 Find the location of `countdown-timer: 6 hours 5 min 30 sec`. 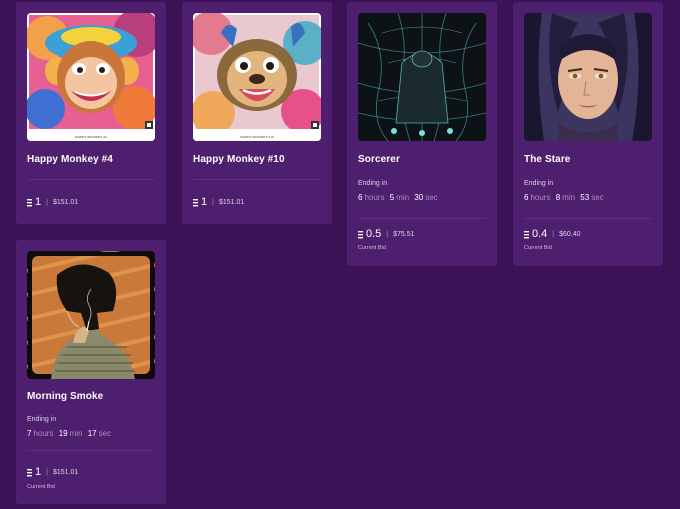

countdown-timer: 6 hours 5 min 30 sec is located at coordinates (399, 197).